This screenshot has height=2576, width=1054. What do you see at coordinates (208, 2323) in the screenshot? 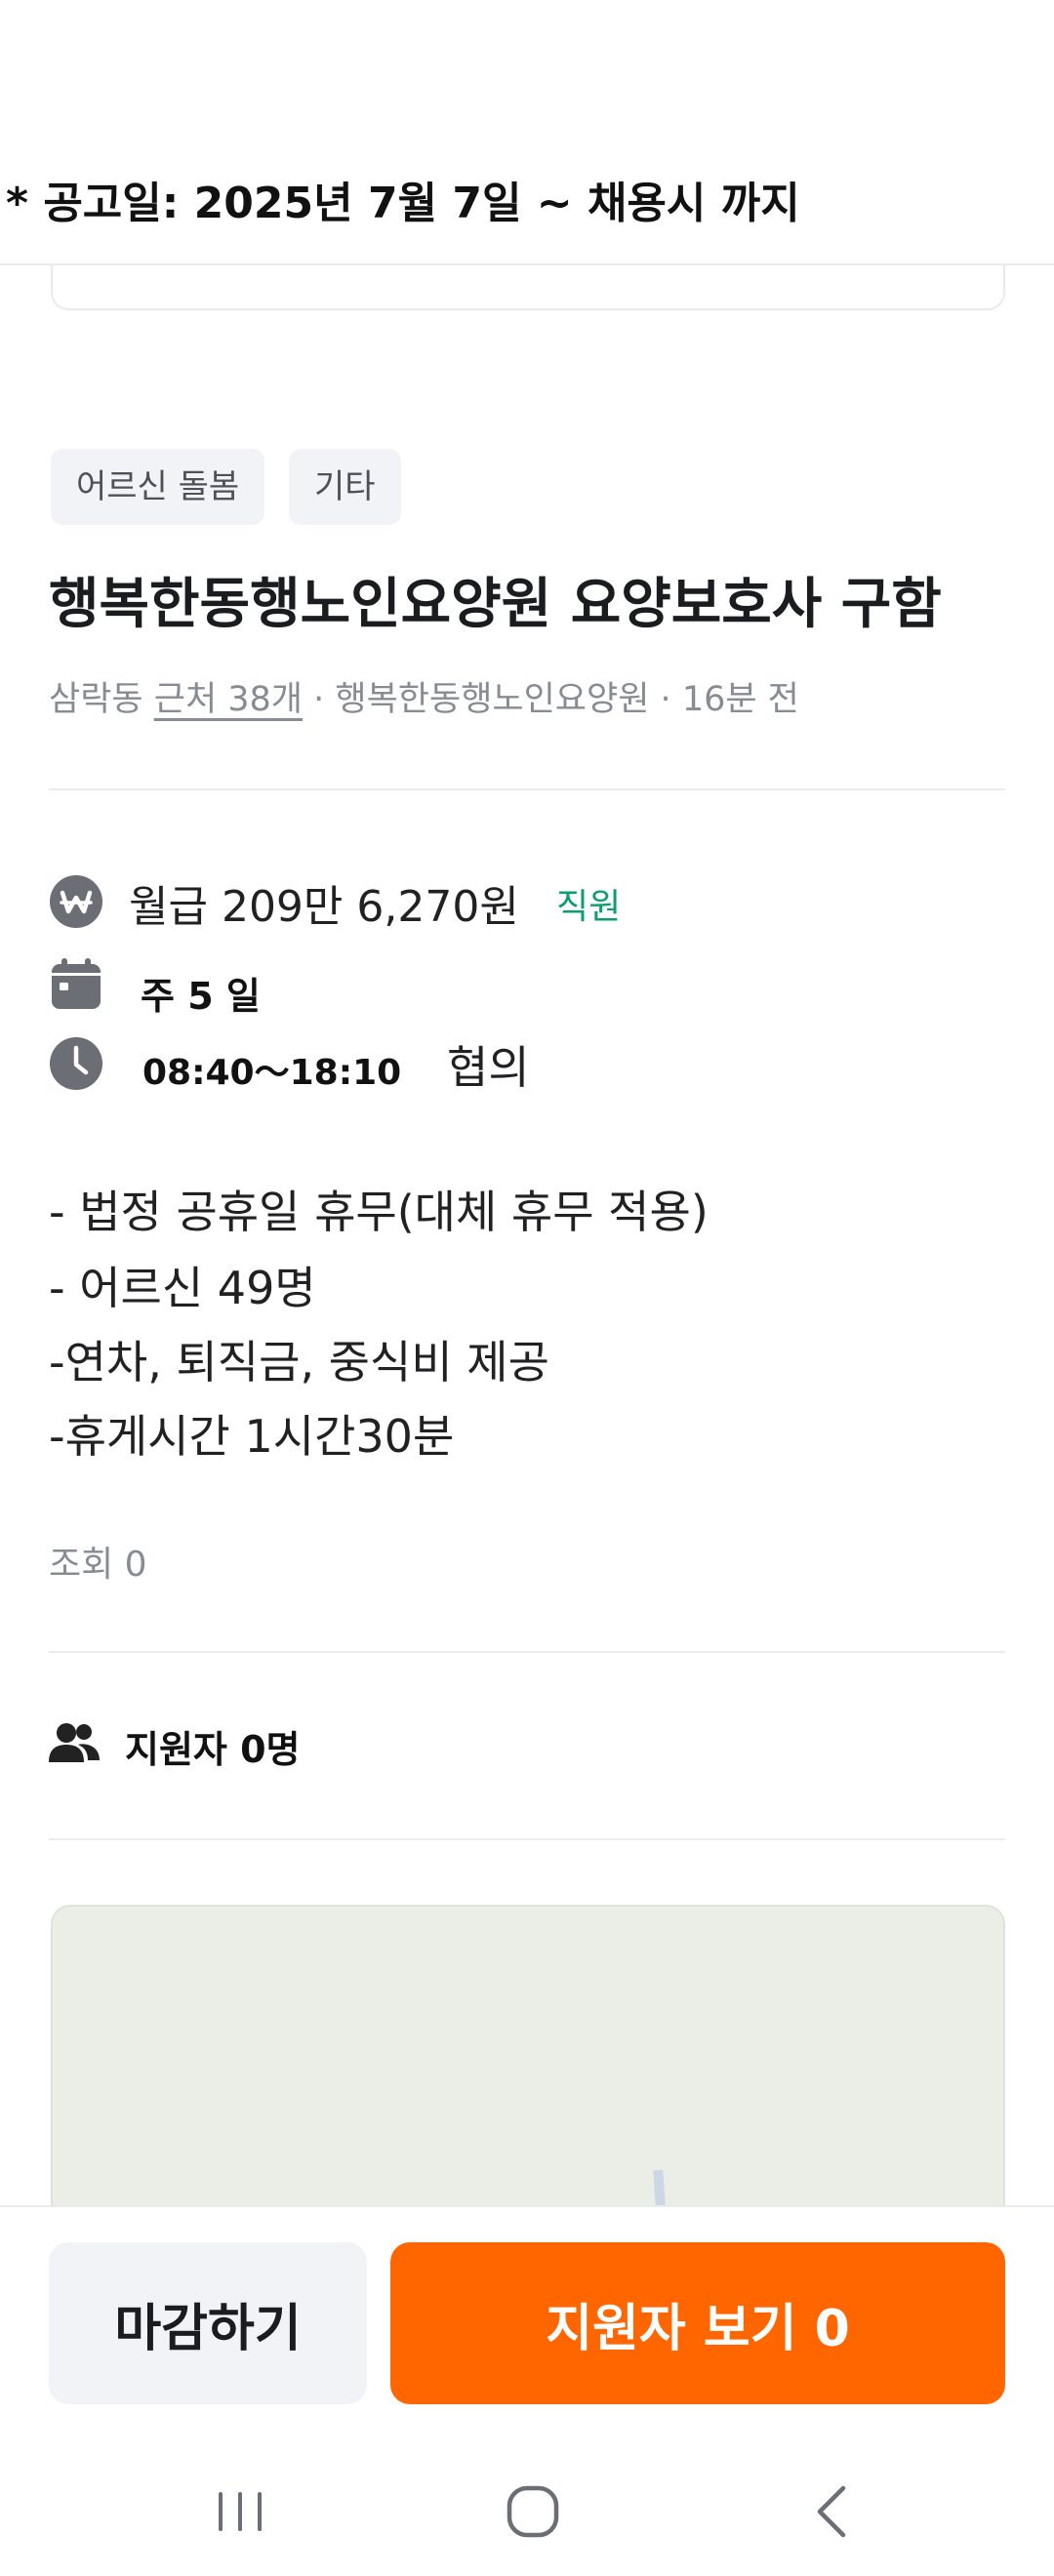
I see `close-posting-button: 마감하기` at bounding box center [208, 2323].